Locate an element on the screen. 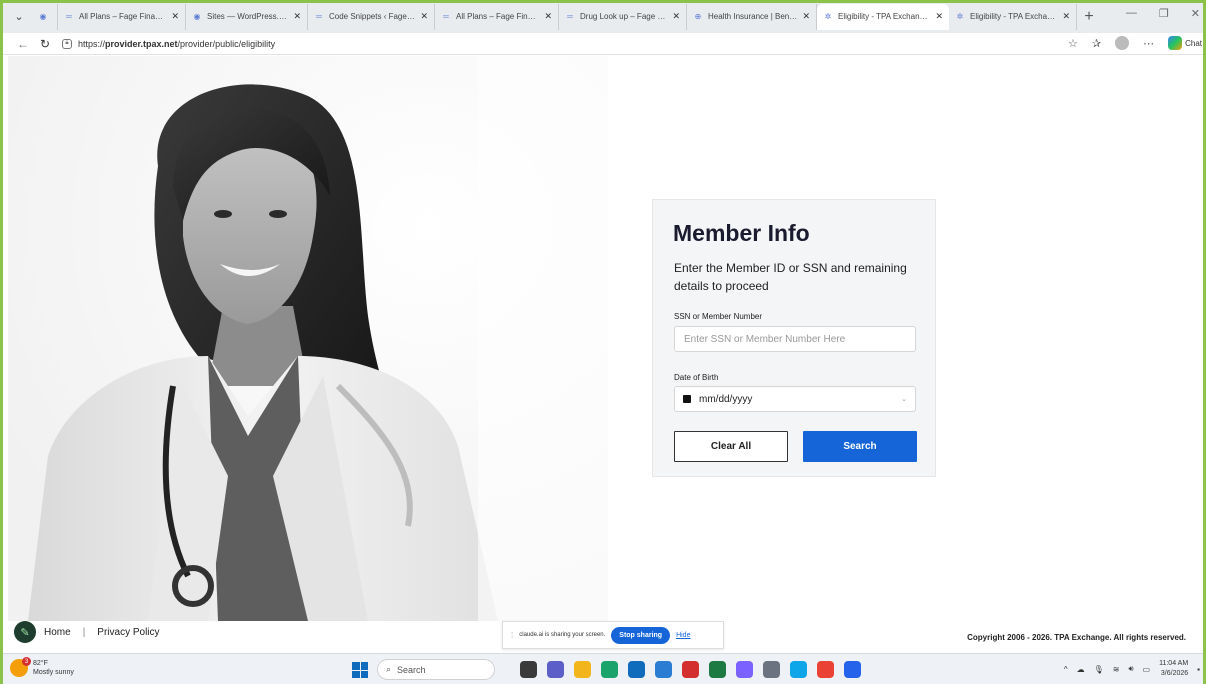 The height and width of the screenshot is (684, 1206). dob-field: mm/dd/yyyy ⌄ is located at coordinates (795, 399).